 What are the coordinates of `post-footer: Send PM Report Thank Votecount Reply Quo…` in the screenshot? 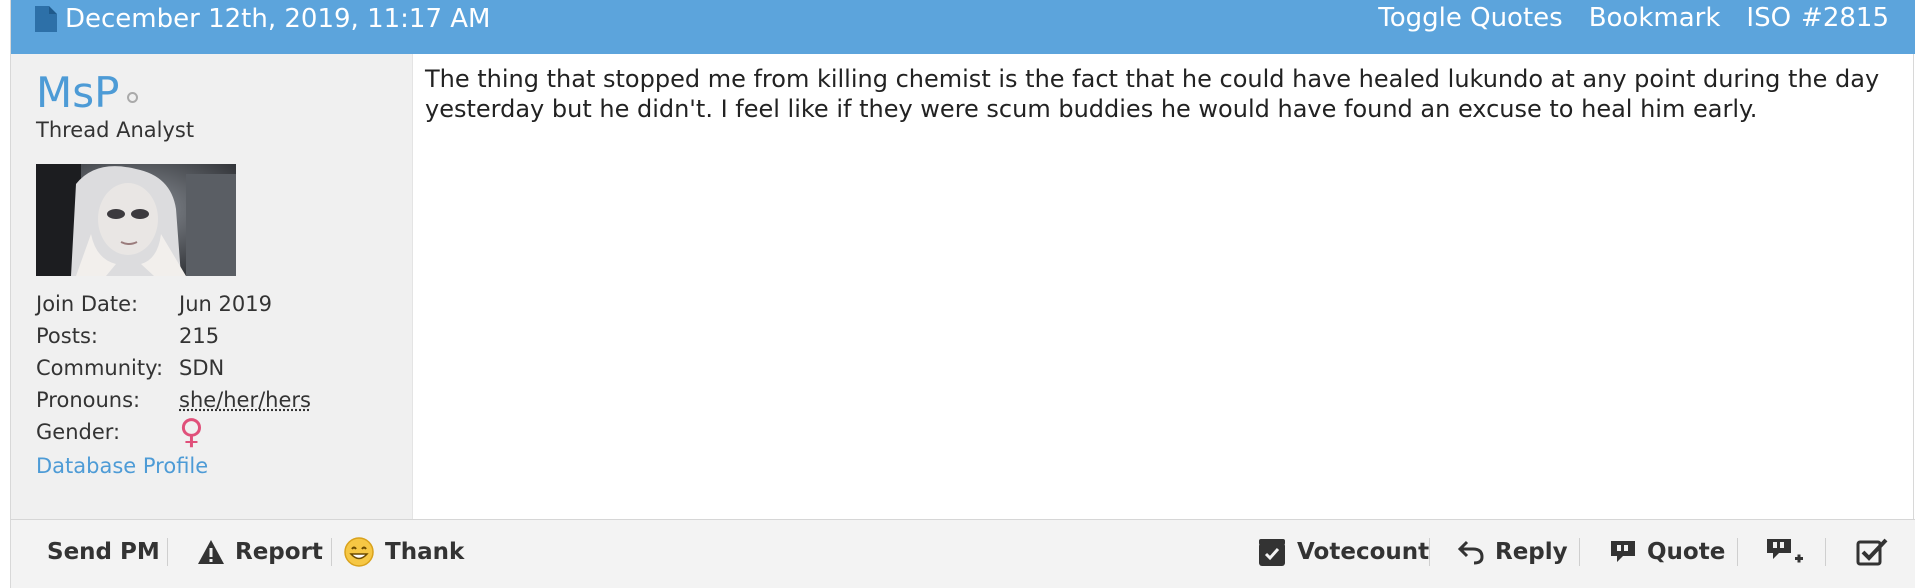 It's located at (963, 554).